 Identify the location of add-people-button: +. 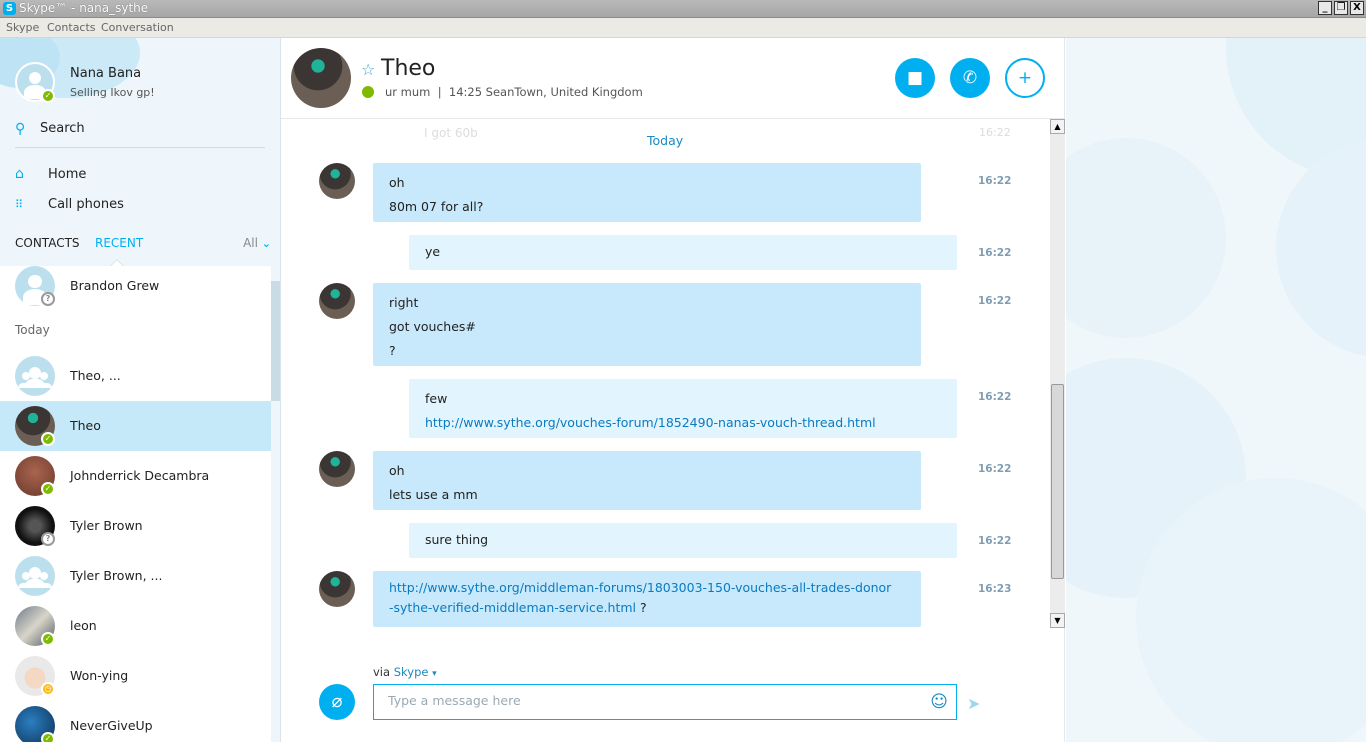
(1025, 78).